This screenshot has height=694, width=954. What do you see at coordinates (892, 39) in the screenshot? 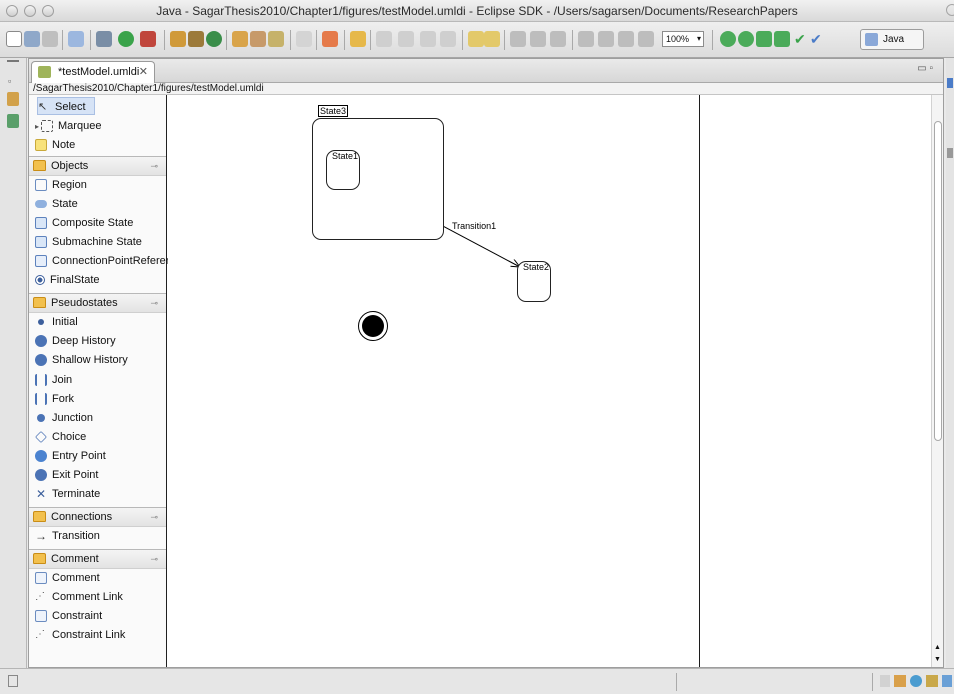
I see `java-perspective-button: Java` at bounding box center [892, 39].